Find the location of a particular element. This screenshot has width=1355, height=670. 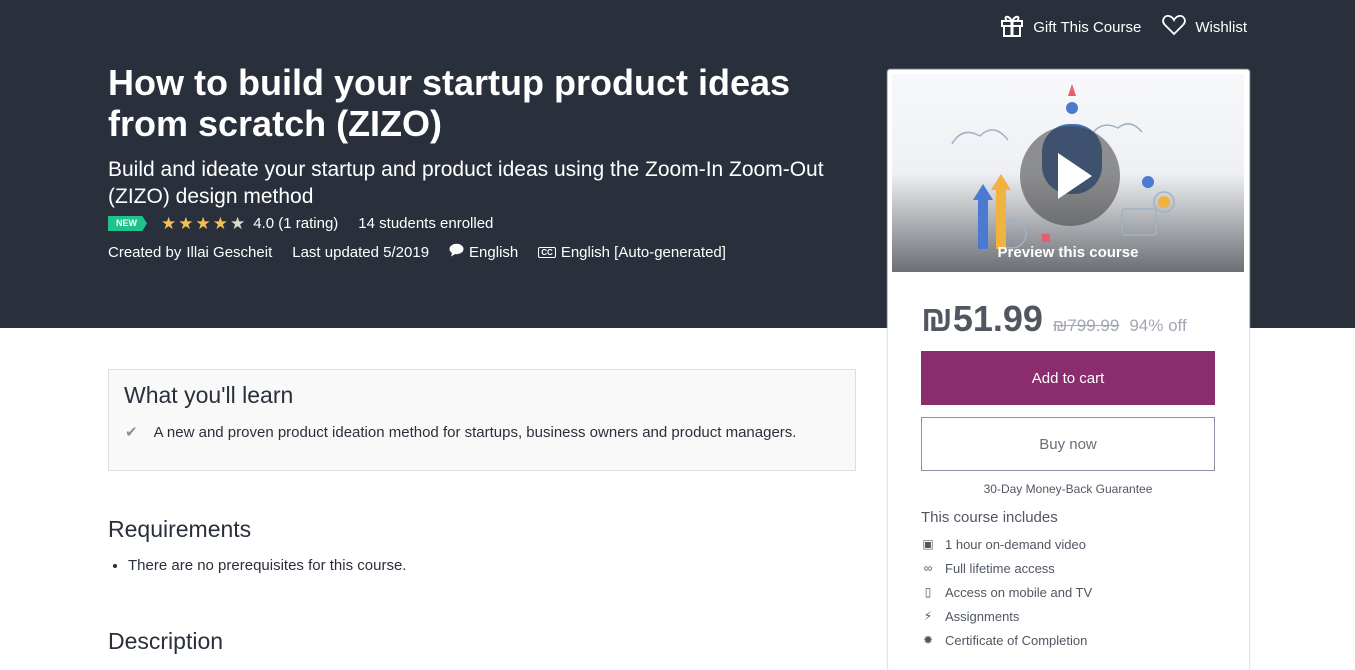

video-icon: ▣ is located at coordinates (928, 544).